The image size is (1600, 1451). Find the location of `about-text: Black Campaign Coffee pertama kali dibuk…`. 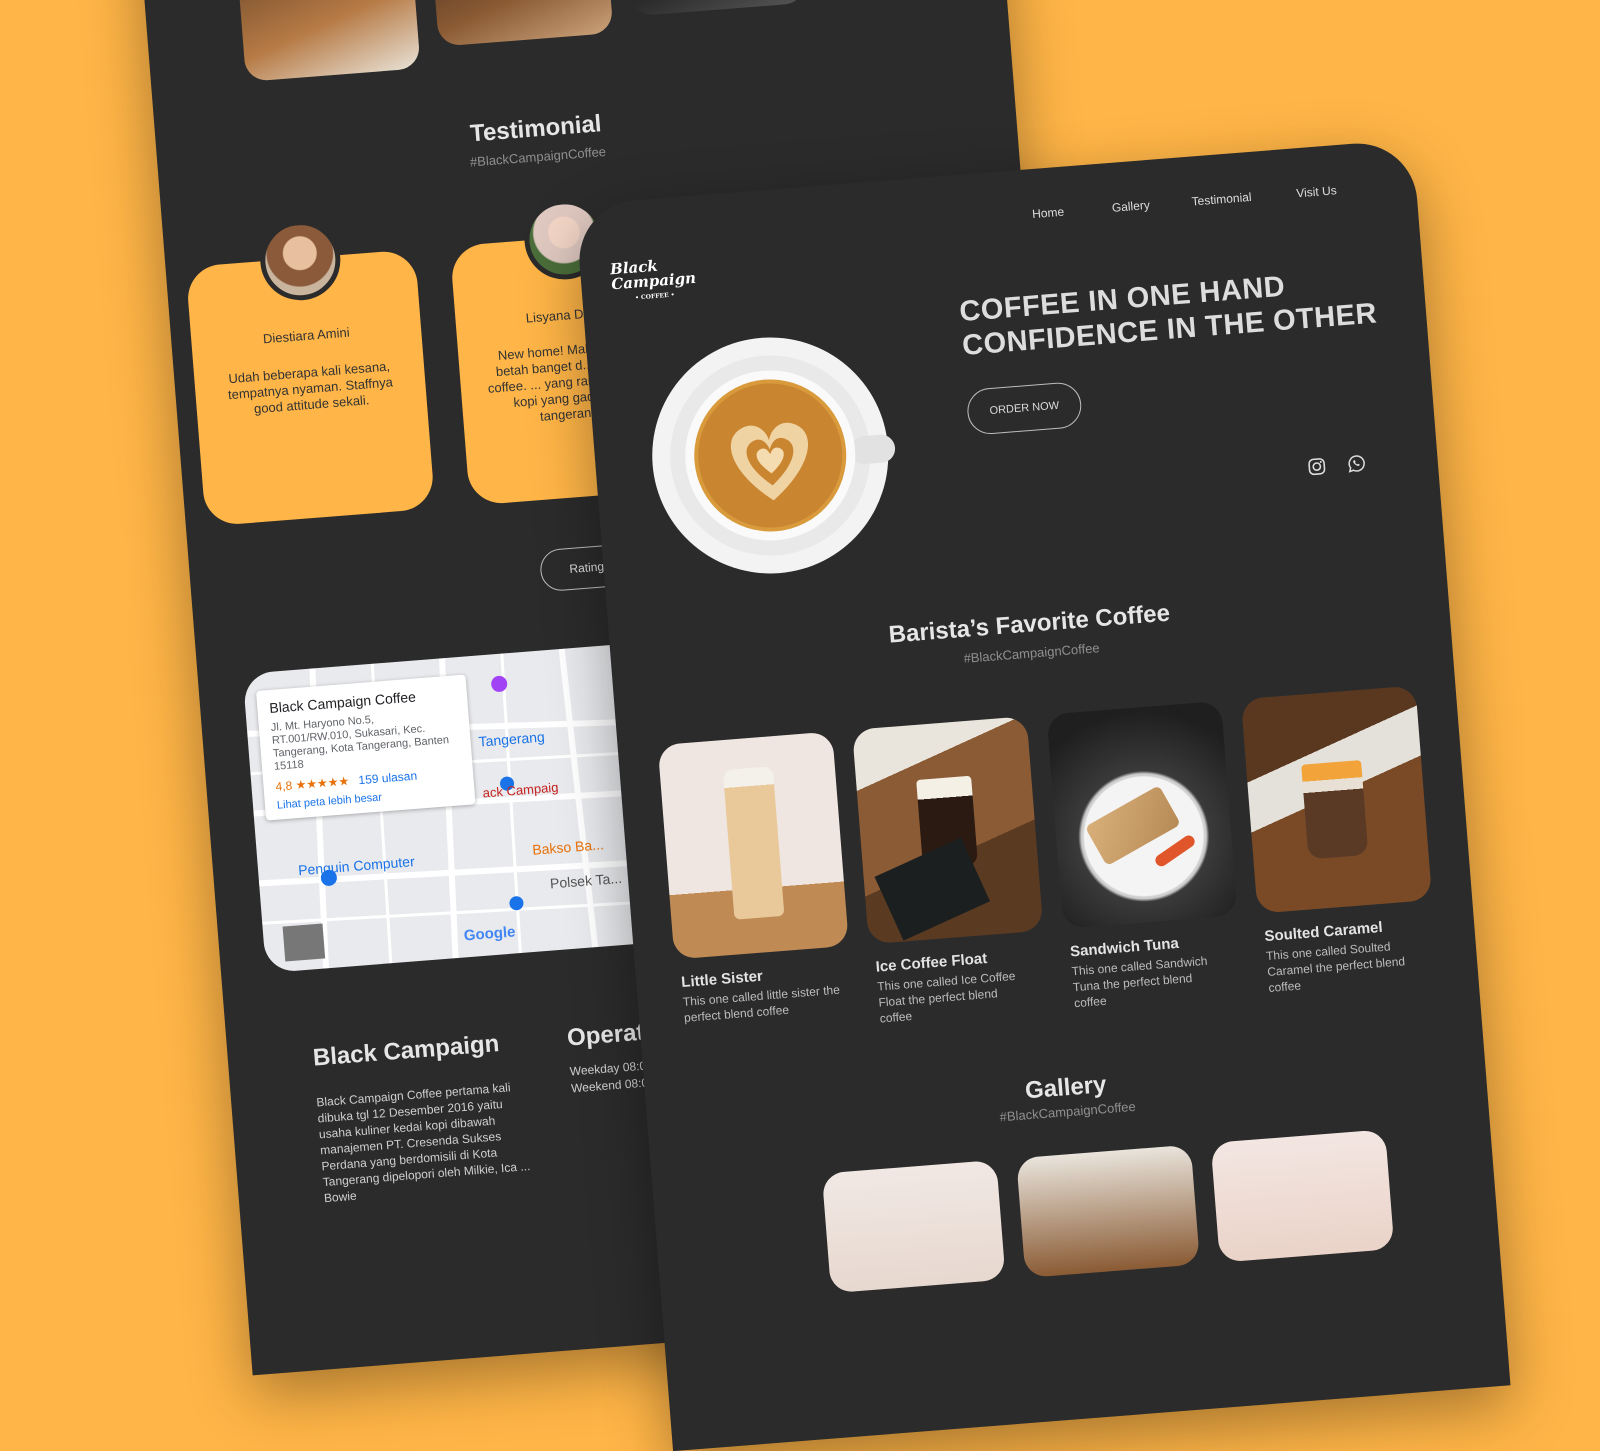

about-text: Black Campaign Coffee pertama kali dibuk… is located at coordinates (423, 1143).